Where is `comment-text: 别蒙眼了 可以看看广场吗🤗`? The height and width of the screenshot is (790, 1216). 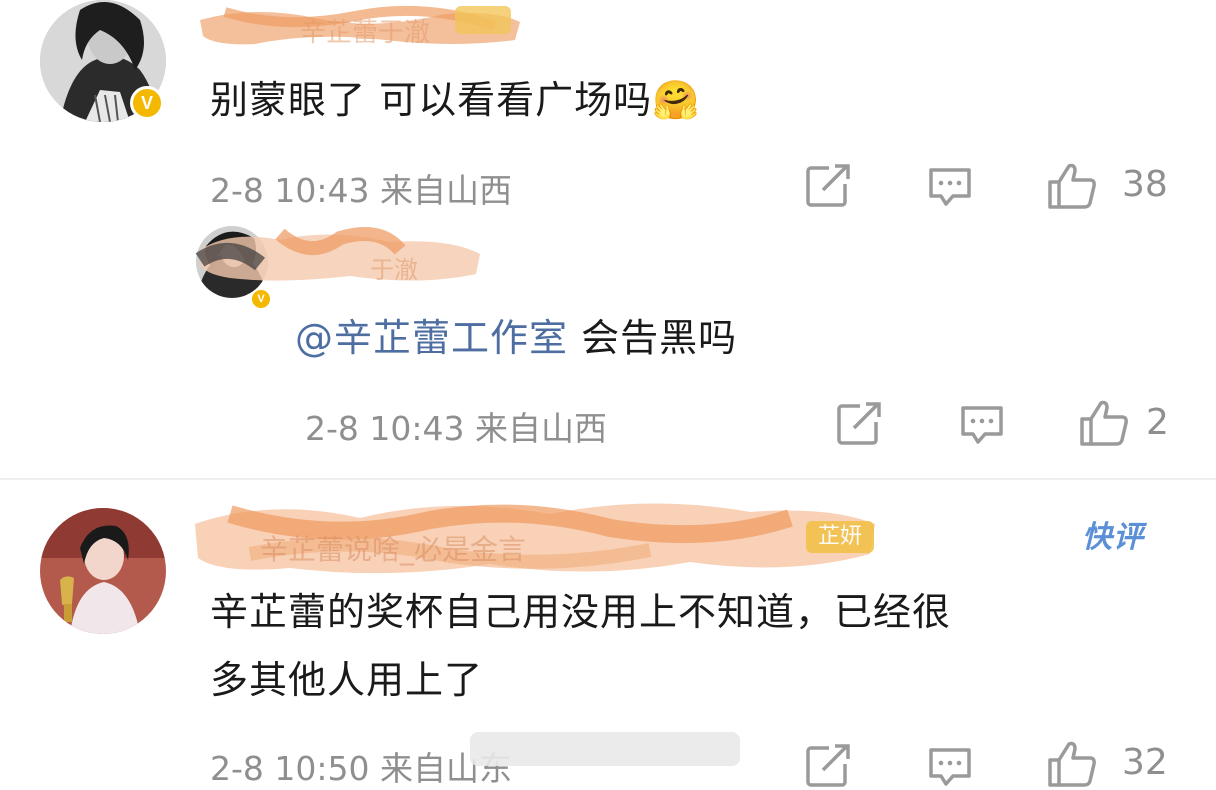 comment-text: 别蒙眼了 可以看看广场吗🤗 is located at coordinates (455, 100).